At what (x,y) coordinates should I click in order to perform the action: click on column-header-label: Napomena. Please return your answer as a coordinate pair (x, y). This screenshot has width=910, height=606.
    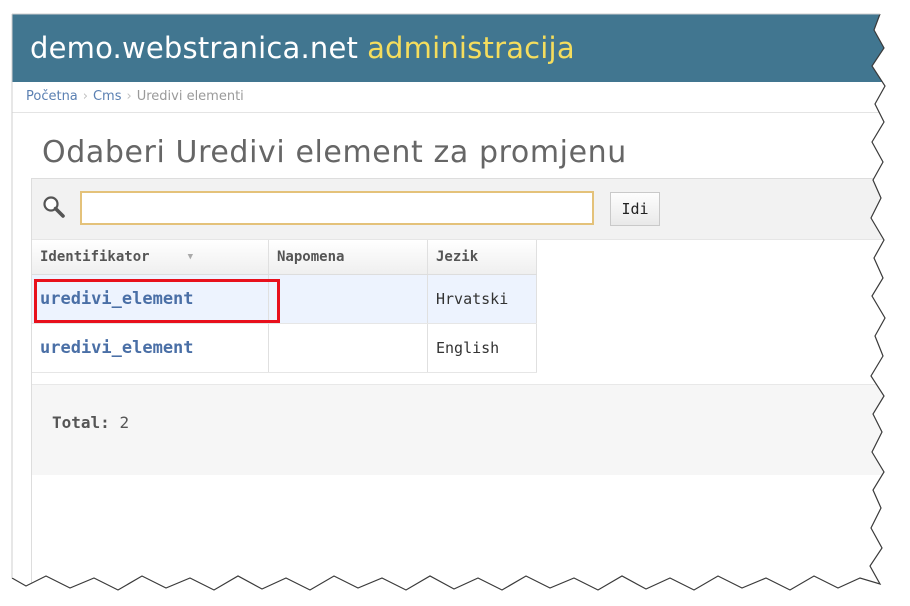
    Looking at the image, I should click on (311, 257).